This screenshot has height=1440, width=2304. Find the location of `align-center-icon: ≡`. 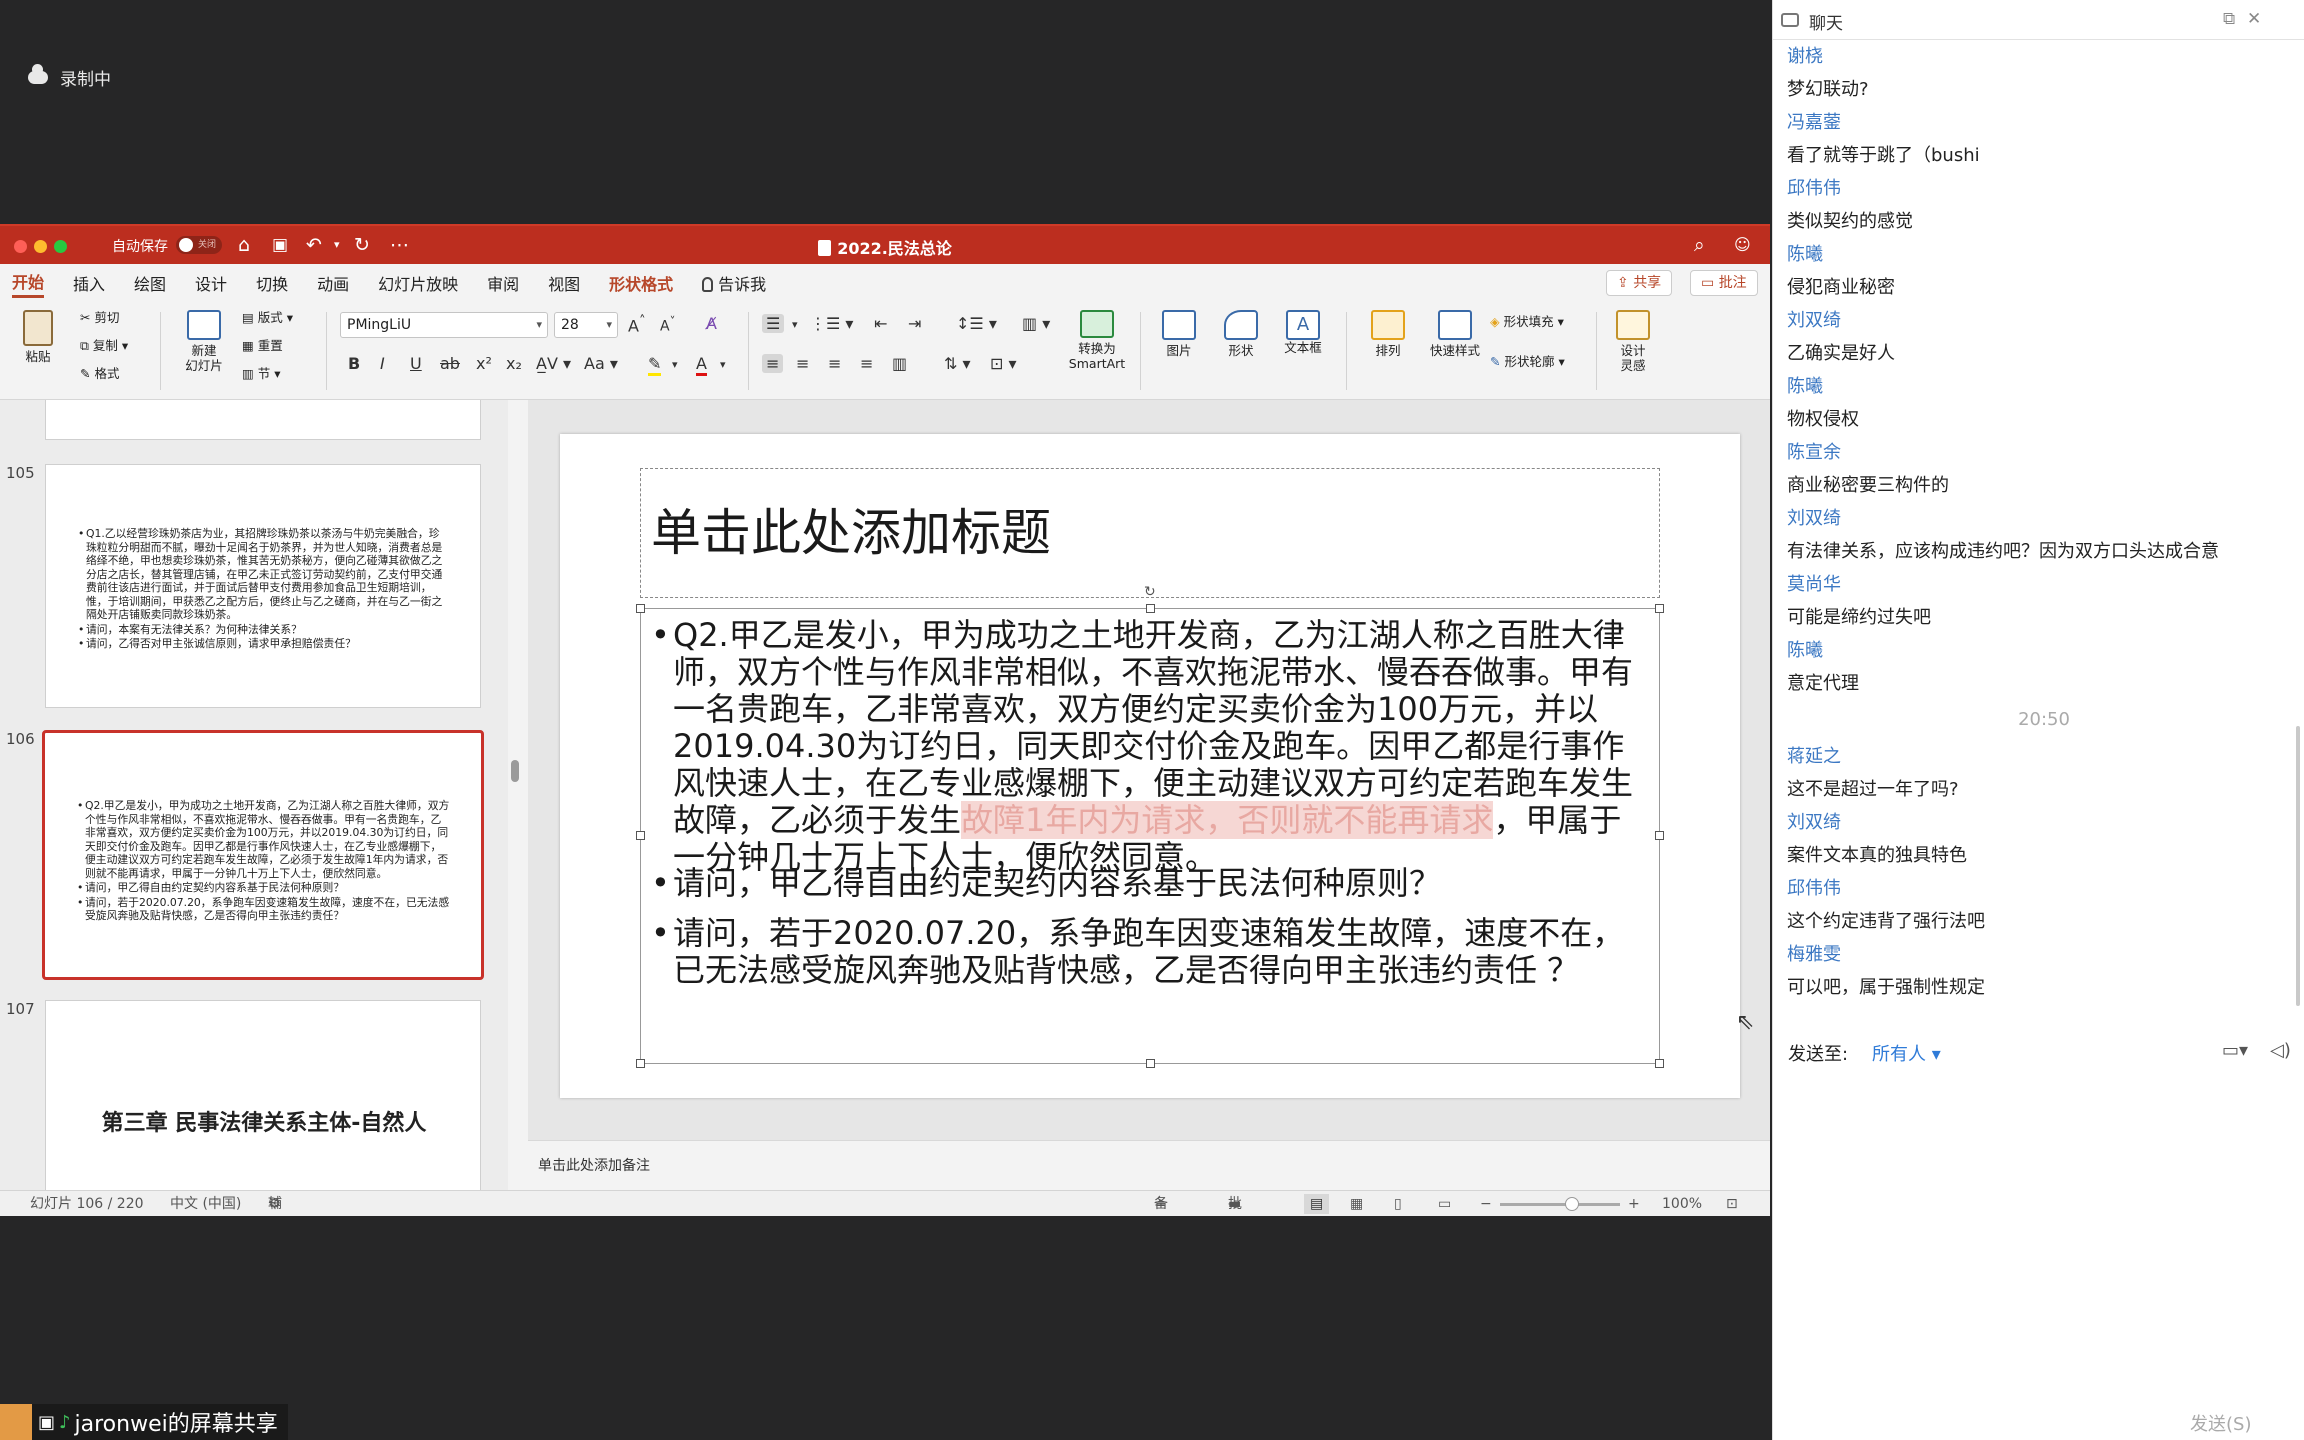

align-center-icon: ≡ is located at coordinates (802, 363).